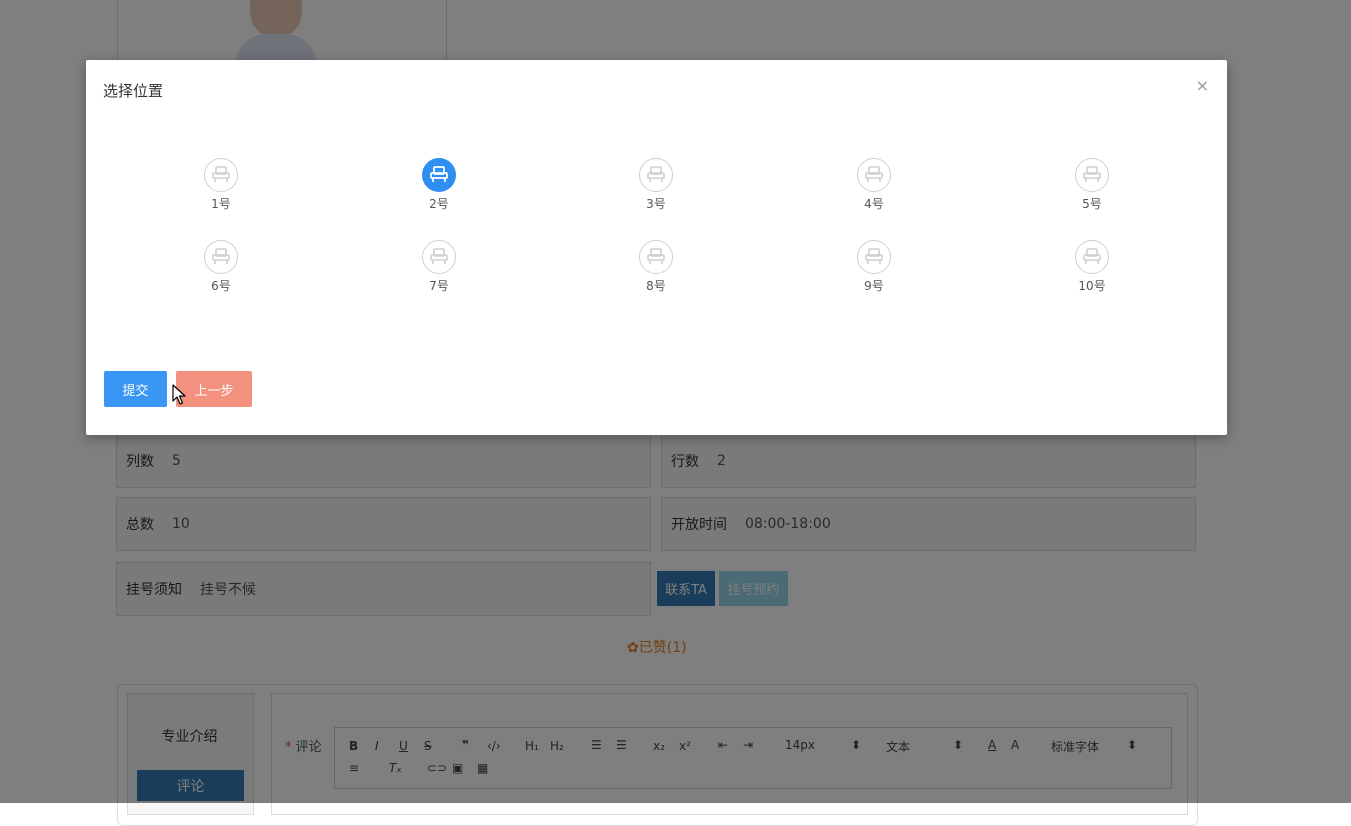 This screenshot has height=826, width=1351. Describe the element at coordinates (1092, 204) in the screenshot. I see `seat-label: 5号` at that location.